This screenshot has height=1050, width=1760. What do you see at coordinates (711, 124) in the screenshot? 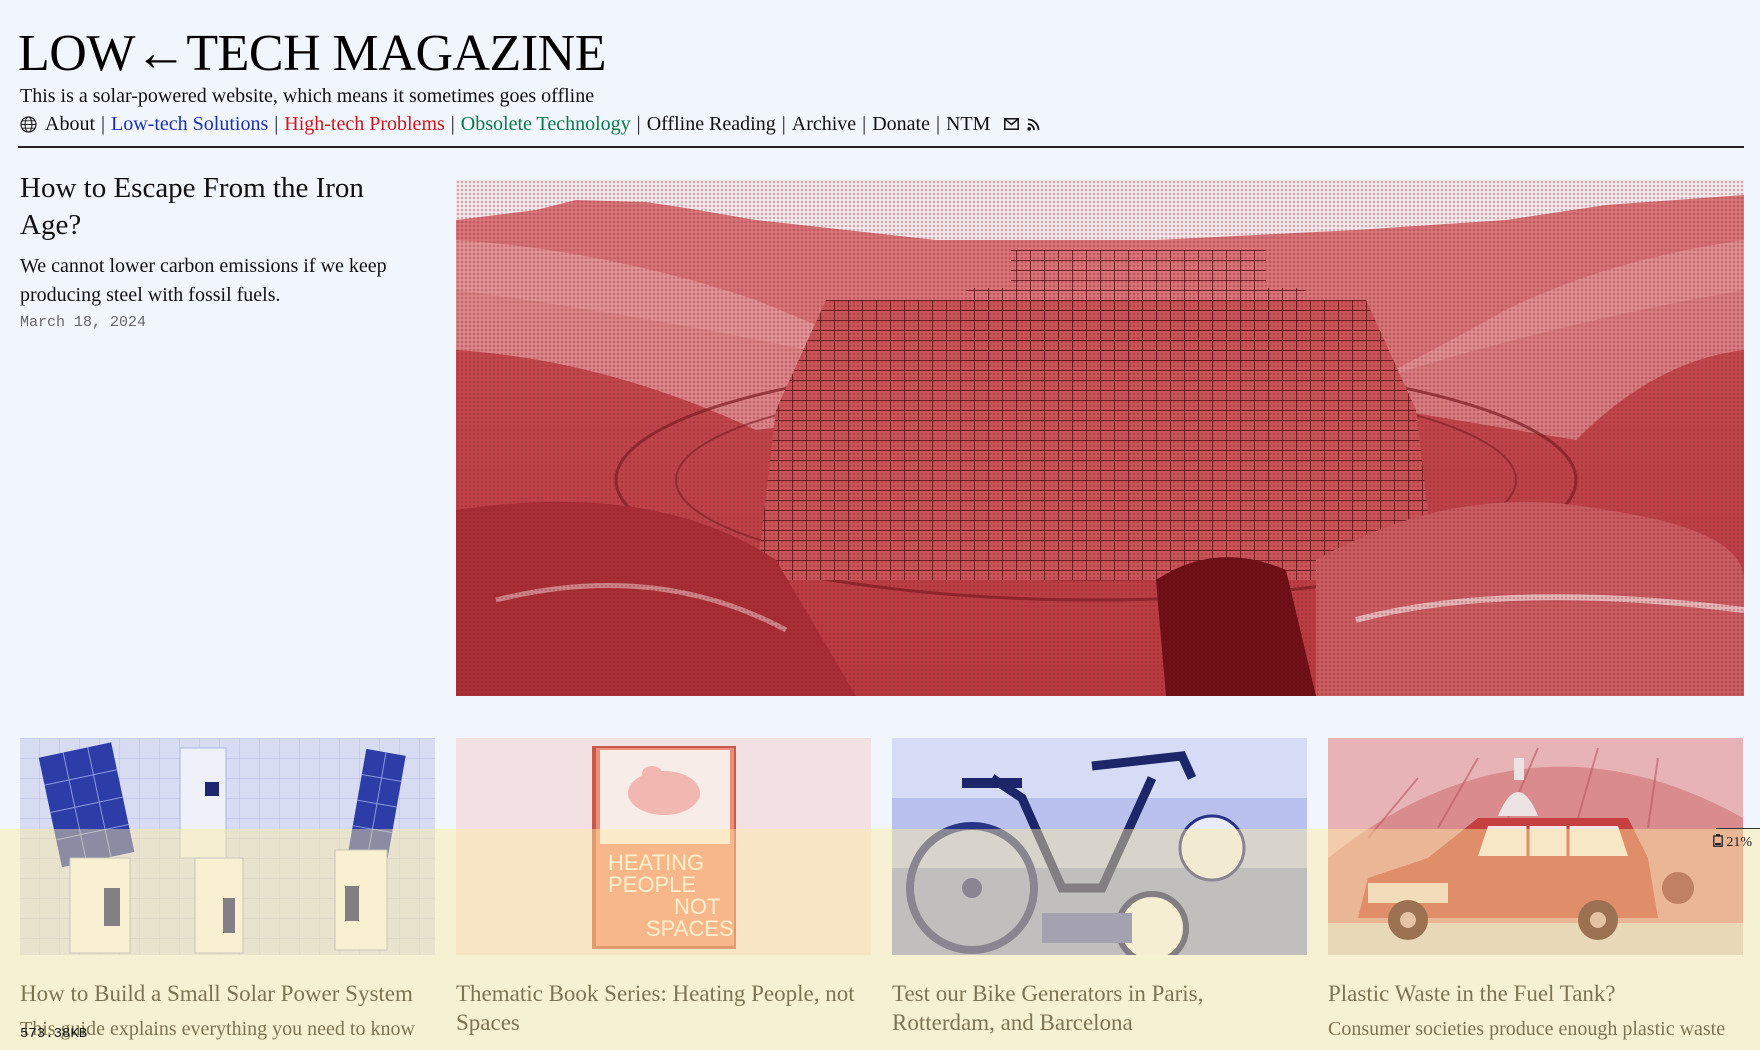
I see `nav-offline-reading: Offline Reading` at bounding box center [711, 124].